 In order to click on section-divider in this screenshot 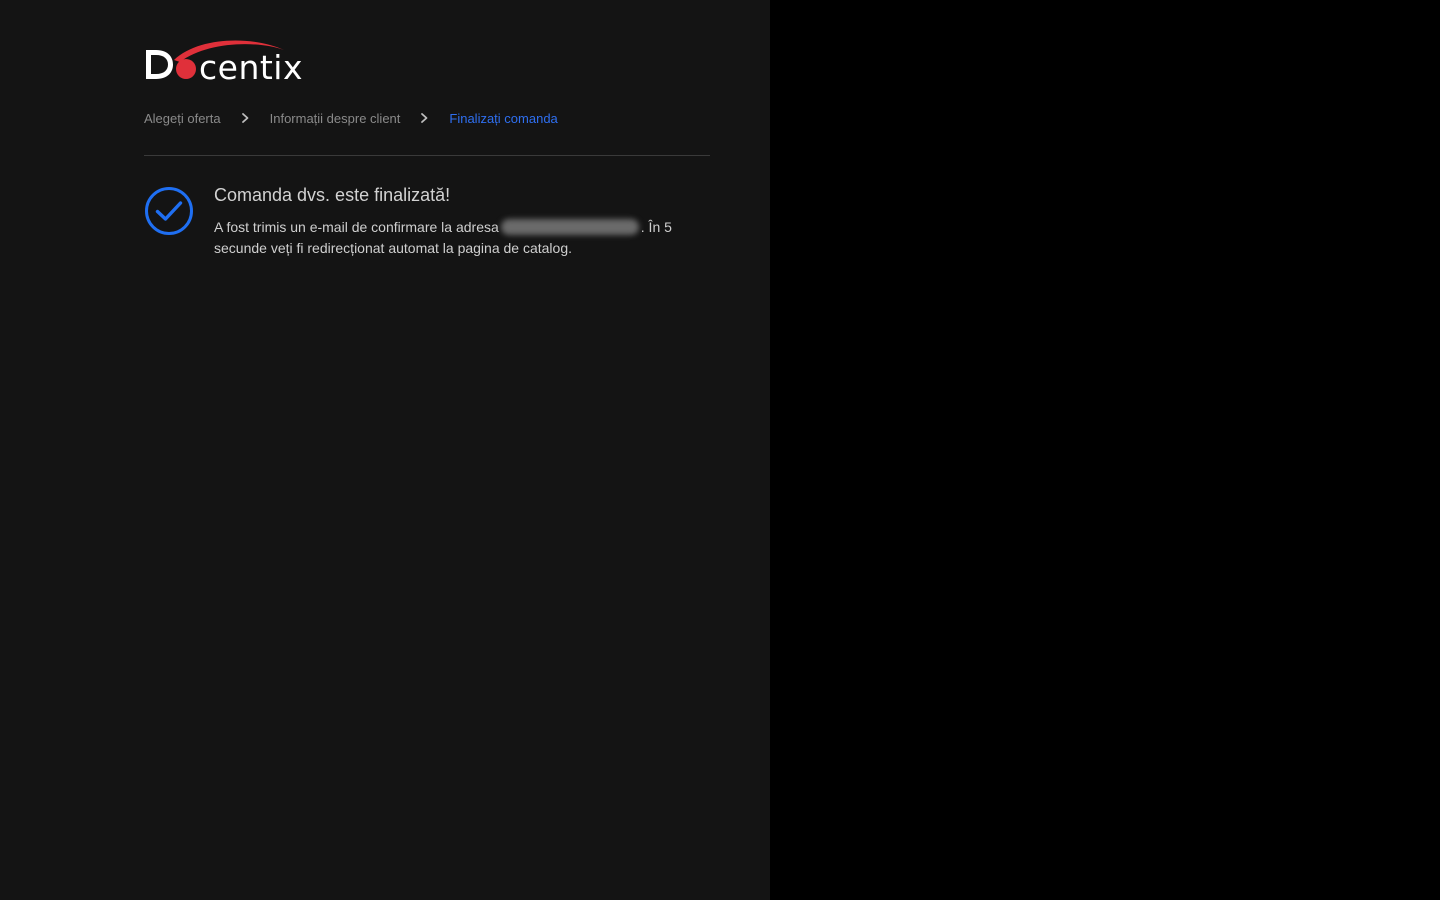, I will do `click(427, 155)`.